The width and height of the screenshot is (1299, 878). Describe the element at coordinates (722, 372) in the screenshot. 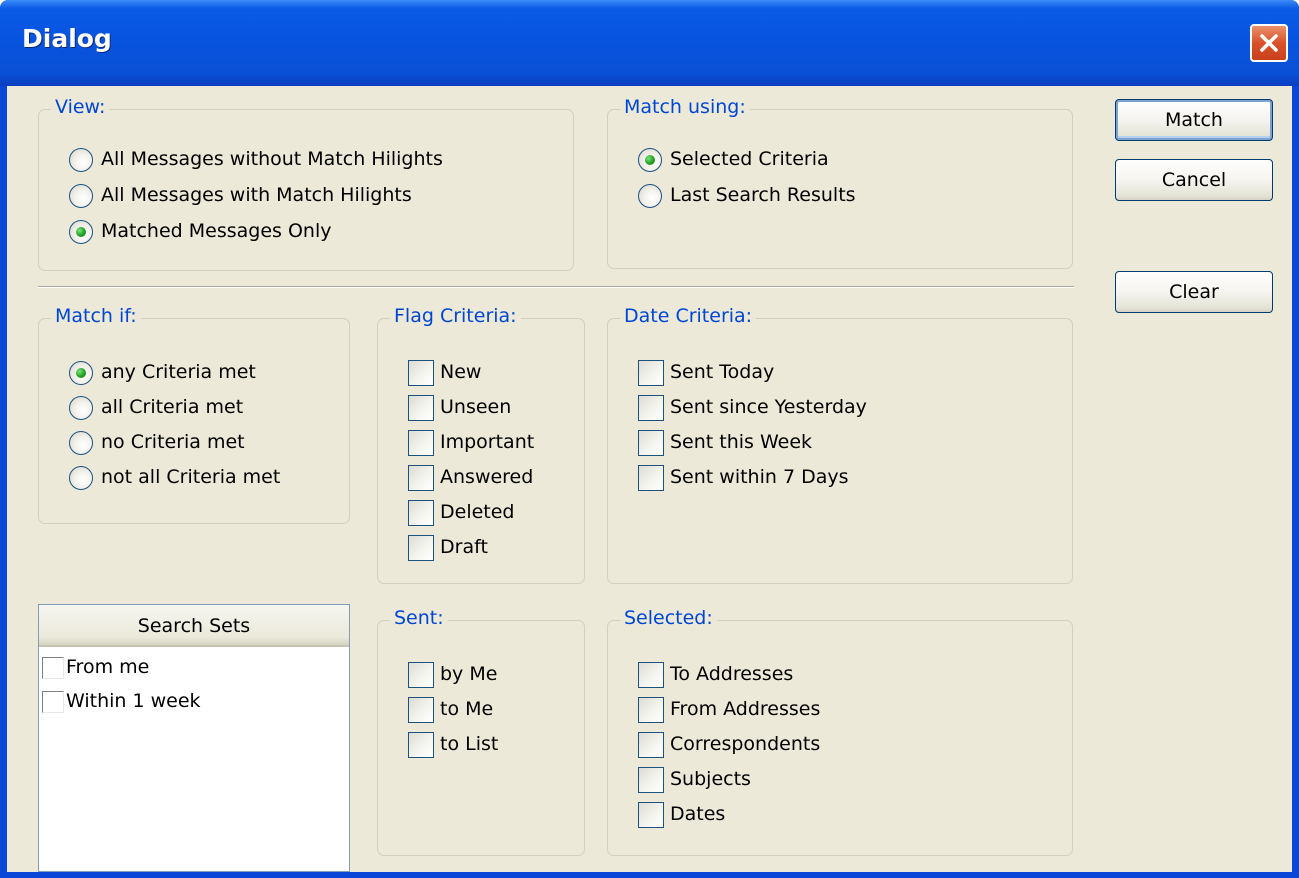

I see `option-label: Sent Today` at that location.